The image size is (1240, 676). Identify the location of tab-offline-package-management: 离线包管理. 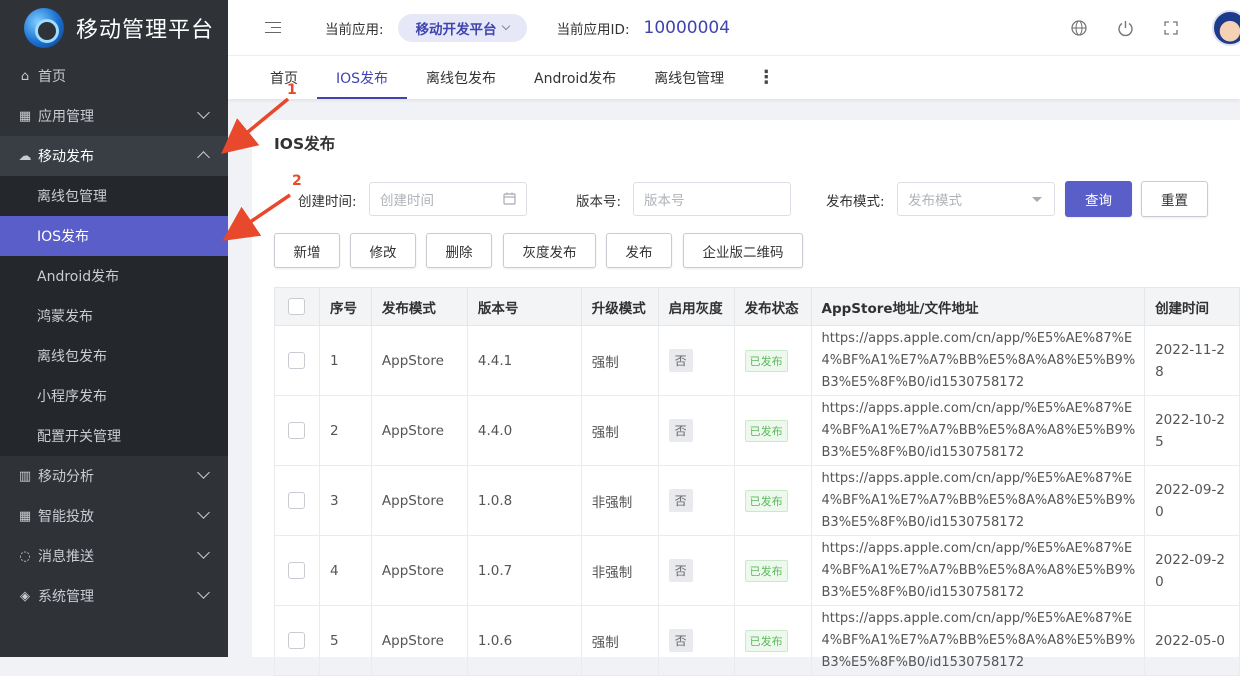
(689, 77).